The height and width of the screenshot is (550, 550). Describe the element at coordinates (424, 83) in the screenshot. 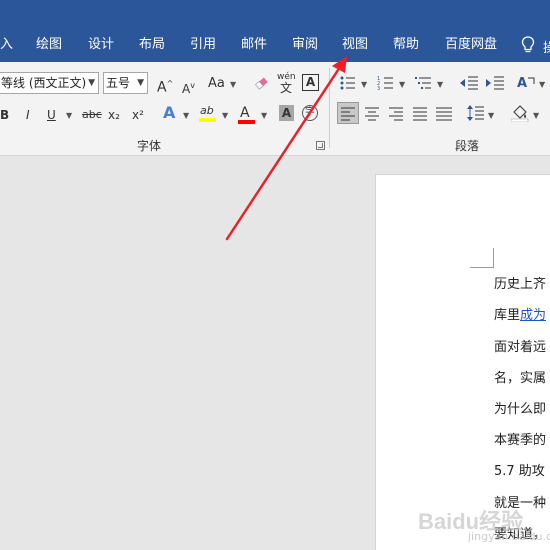

I see `multilevel-list-icon` at that location.